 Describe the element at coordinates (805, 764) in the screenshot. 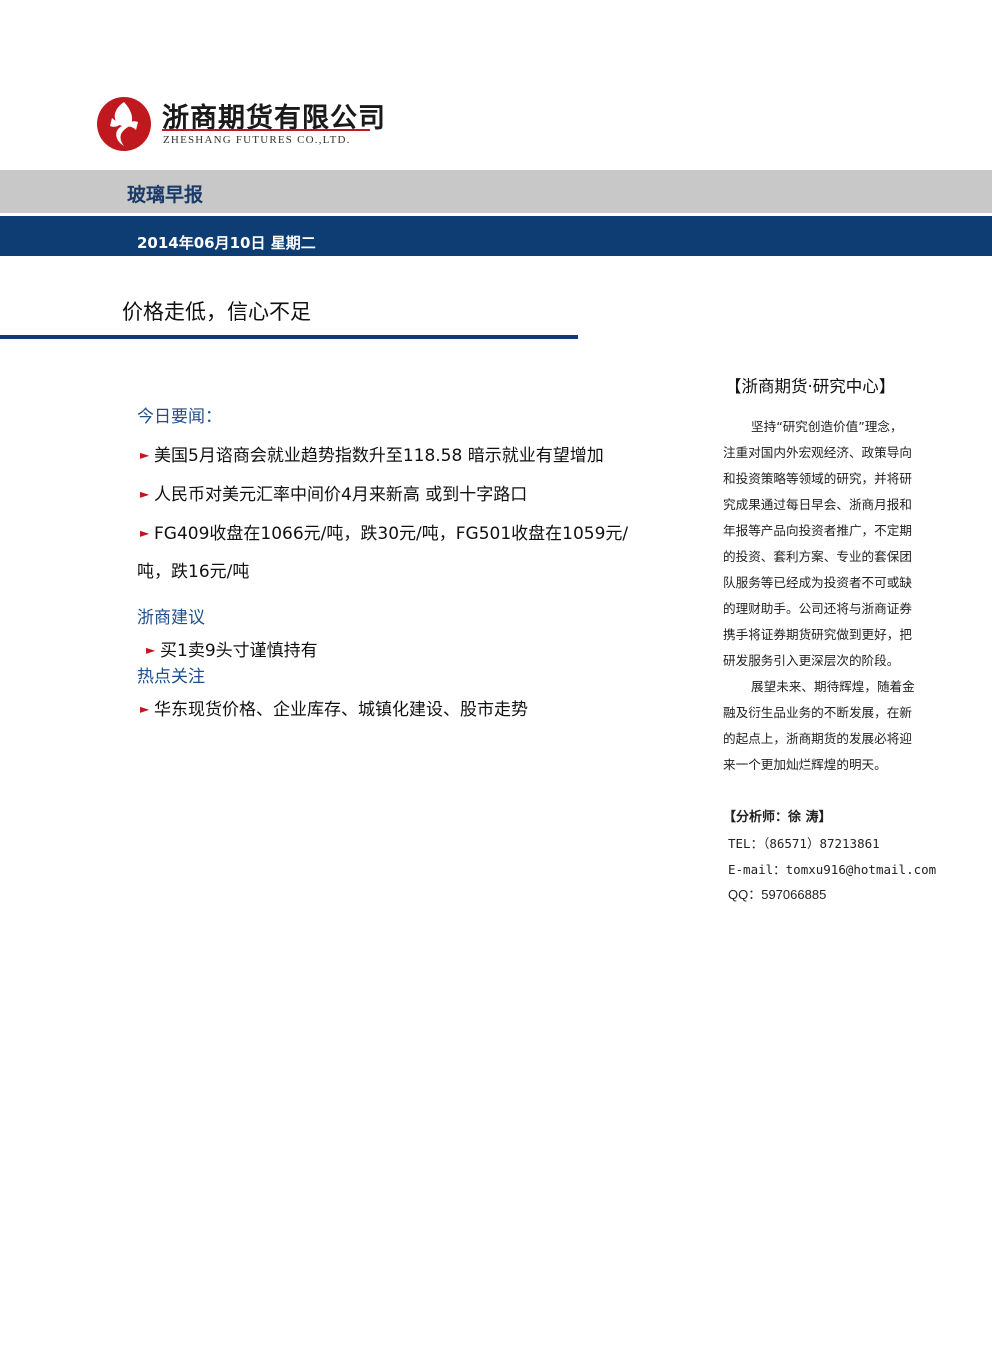

I see `outlook-line: 来一个更加灿烂辉煌的明天。` at that location.